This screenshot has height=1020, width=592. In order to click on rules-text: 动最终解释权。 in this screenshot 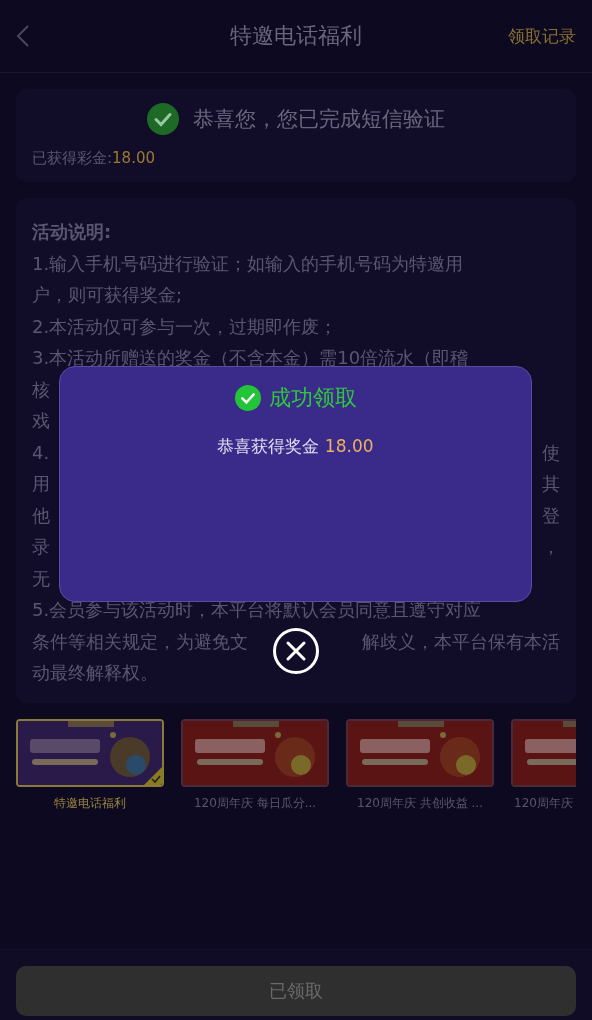, I will do `click(95, 673)`.